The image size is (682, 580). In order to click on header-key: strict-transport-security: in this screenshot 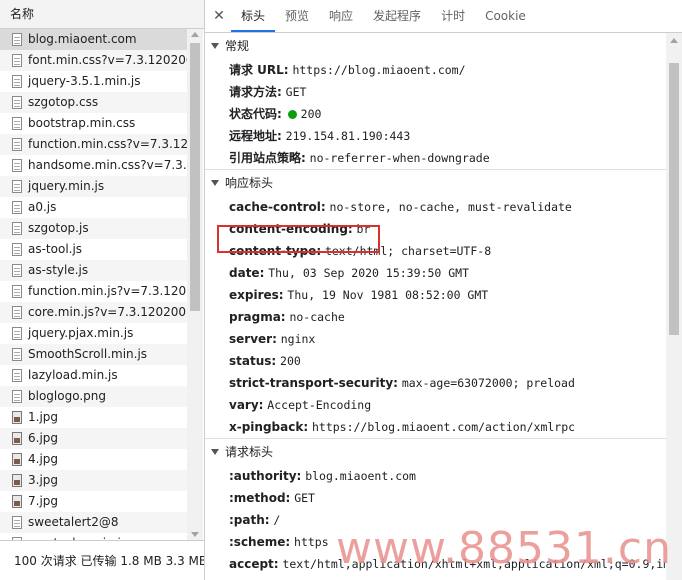, I will do `click(313, 383)`.